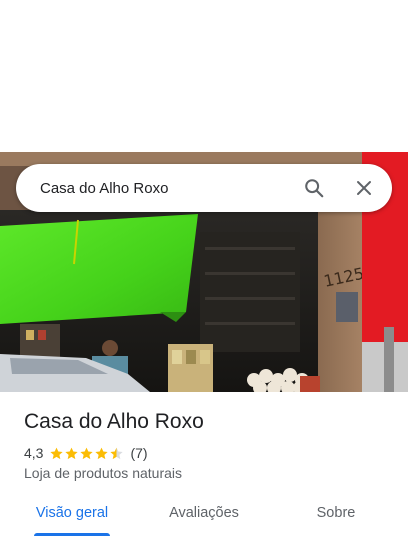 The image size is (408, 544). I want to click on active-tab-indicator, so click(72, 534).